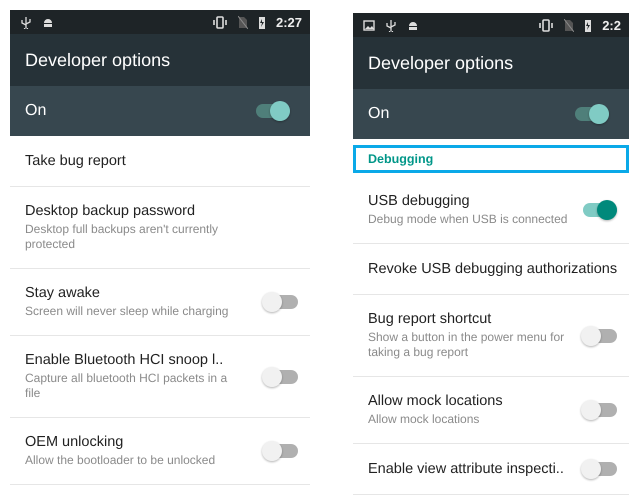 This screenshot has width=629, height=497. I want to click on setting-title: Enable Bluetooth HCI snoop l.., so click(124, 360).